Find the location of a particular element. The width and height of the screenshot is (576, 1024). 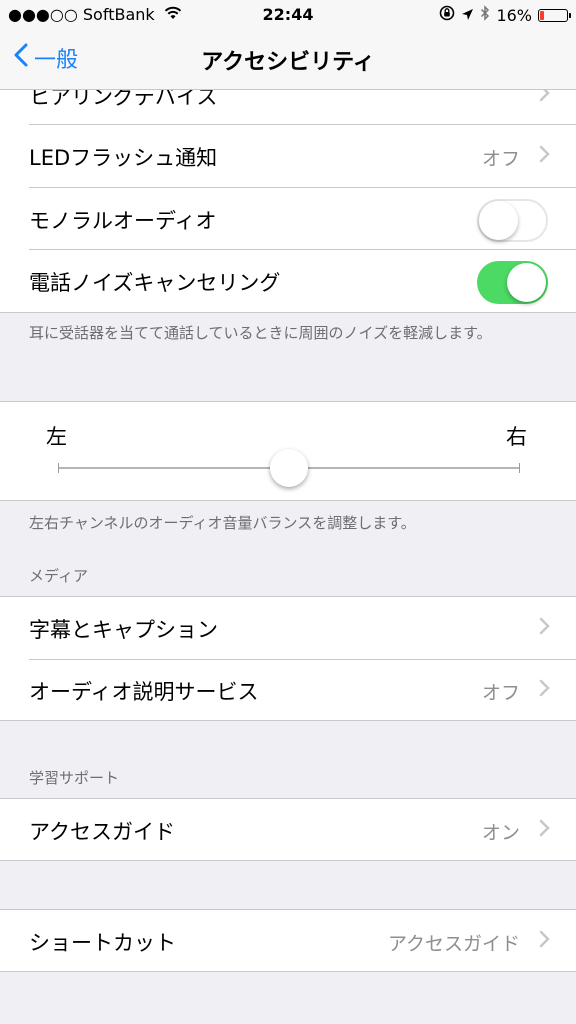

media-group: 字幕とキャプション オーディオ説明サービス オフ is located at coordinates (288, 658).